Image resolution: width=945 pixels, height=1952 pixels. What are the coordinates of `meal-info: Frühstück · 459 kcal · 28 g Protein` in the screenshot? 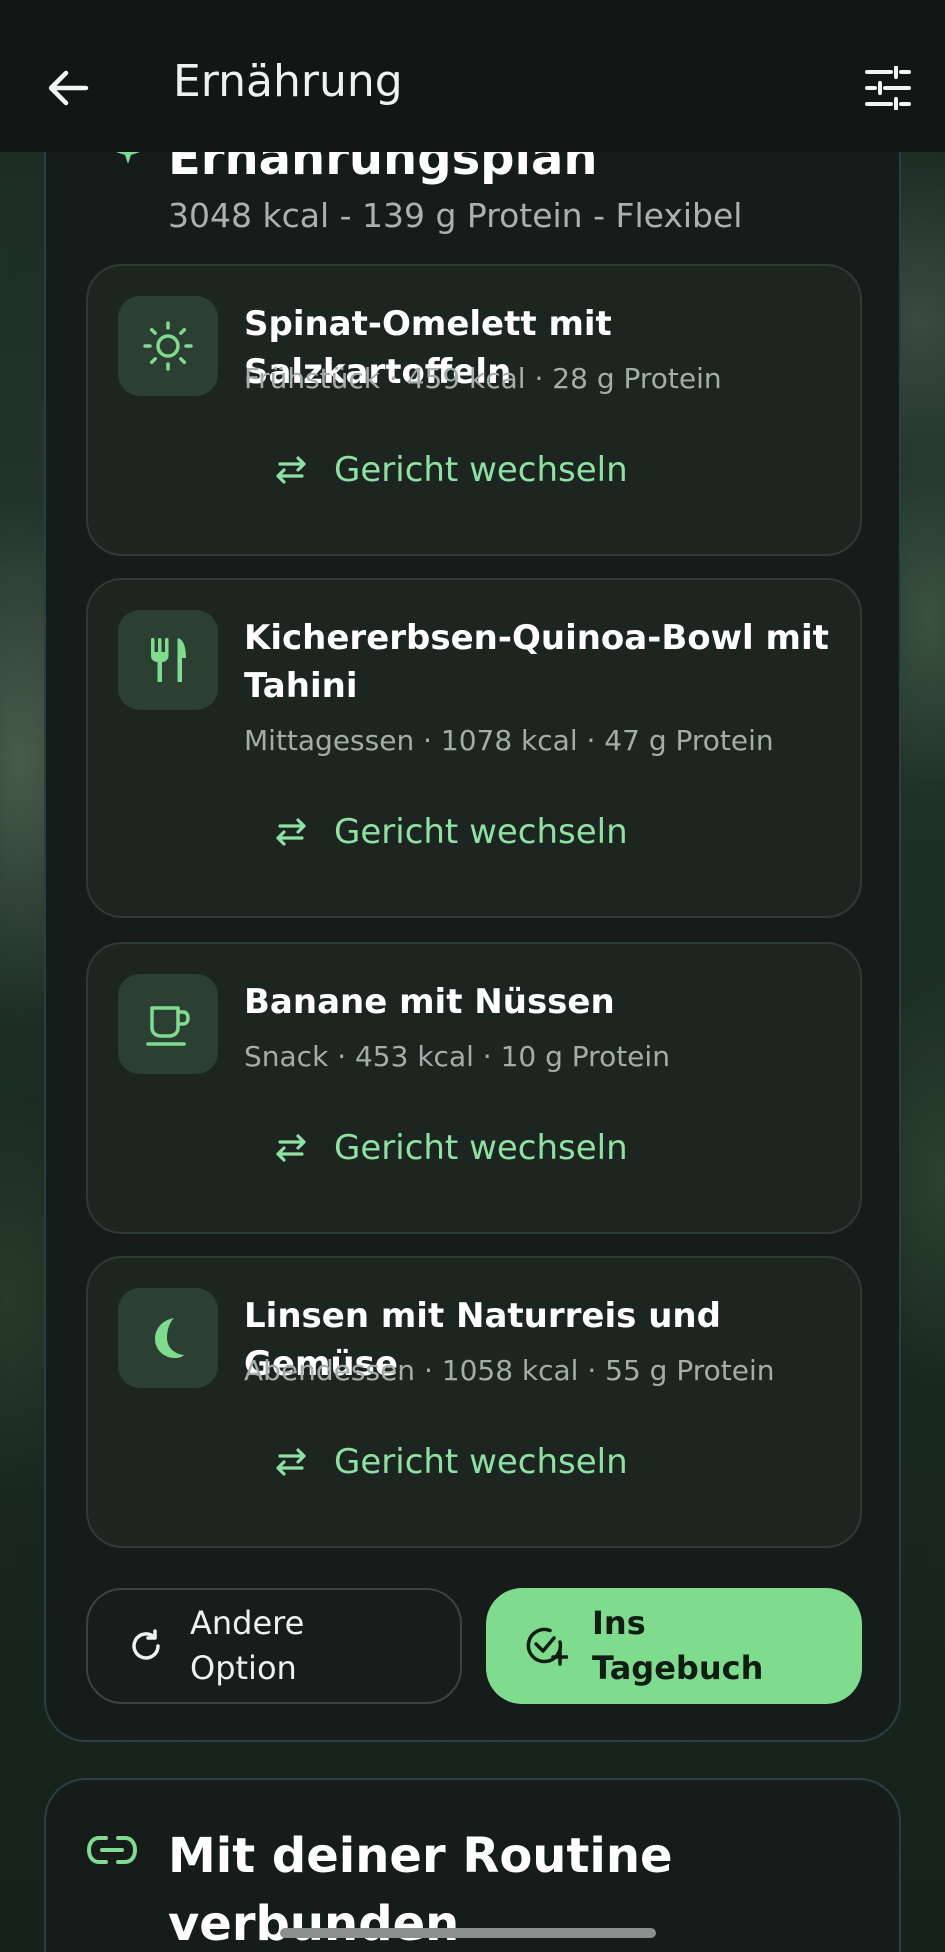 It's located at (483, 378).